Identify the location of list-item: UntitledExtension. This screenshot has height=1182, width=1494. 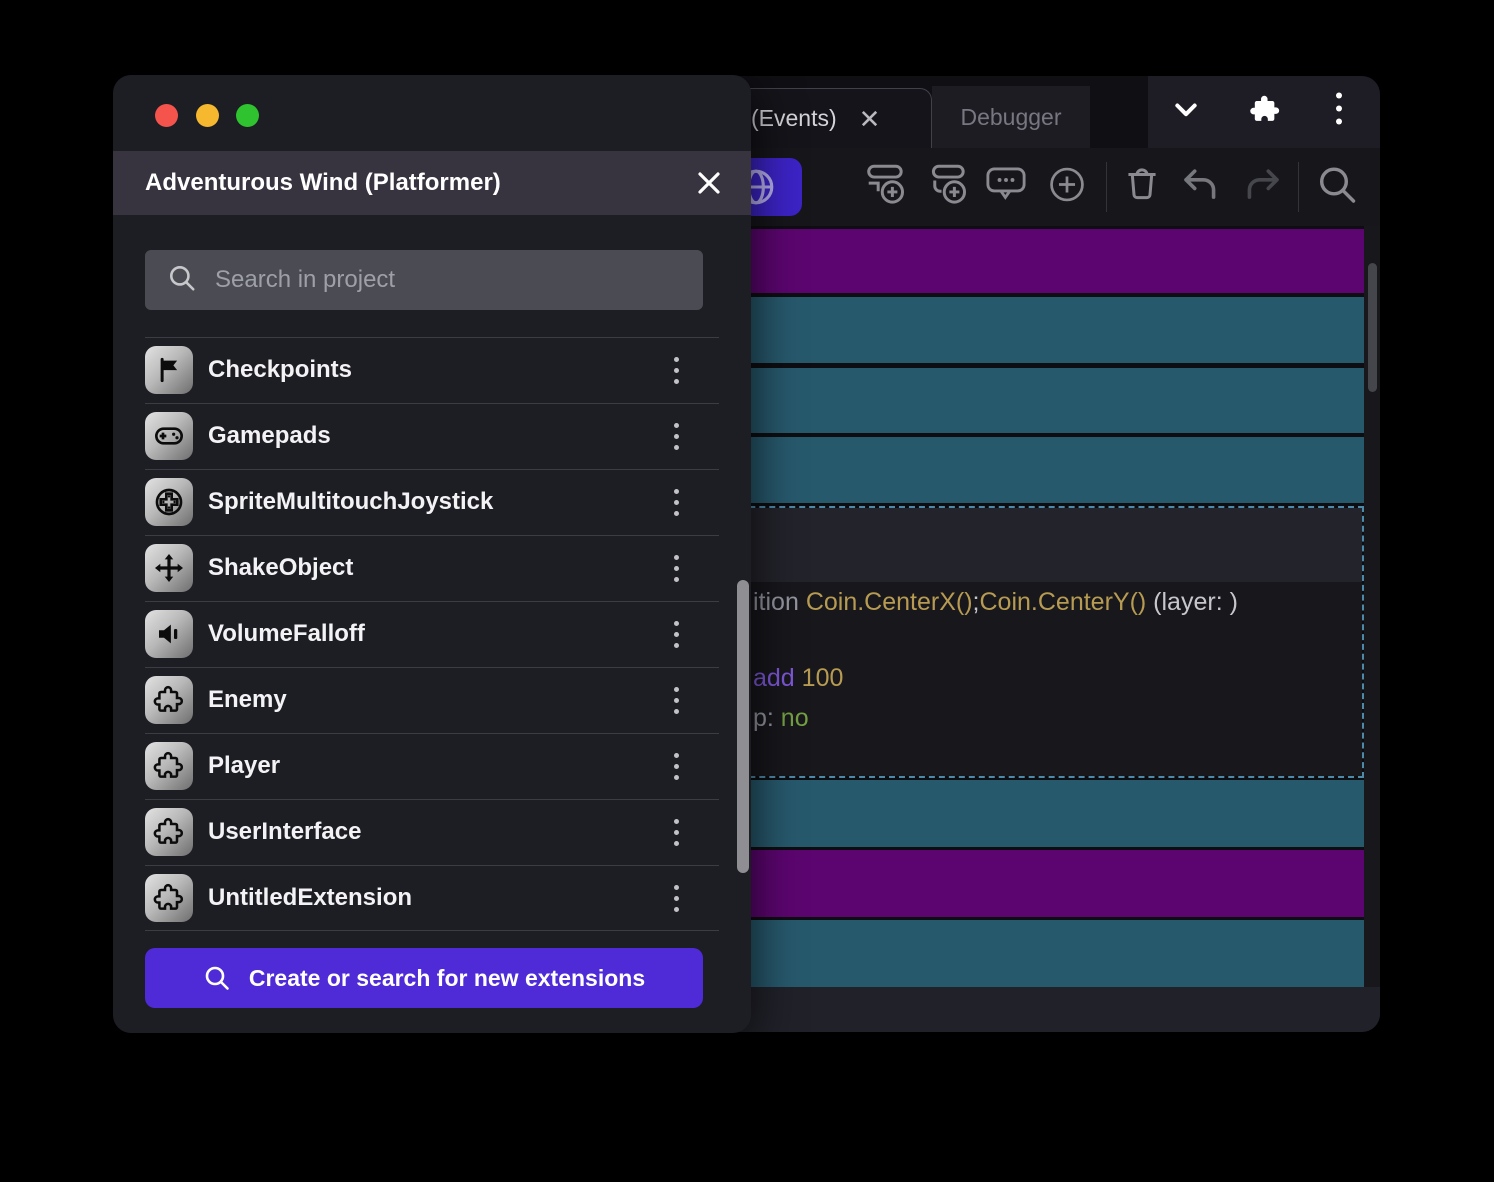
(432, 898).